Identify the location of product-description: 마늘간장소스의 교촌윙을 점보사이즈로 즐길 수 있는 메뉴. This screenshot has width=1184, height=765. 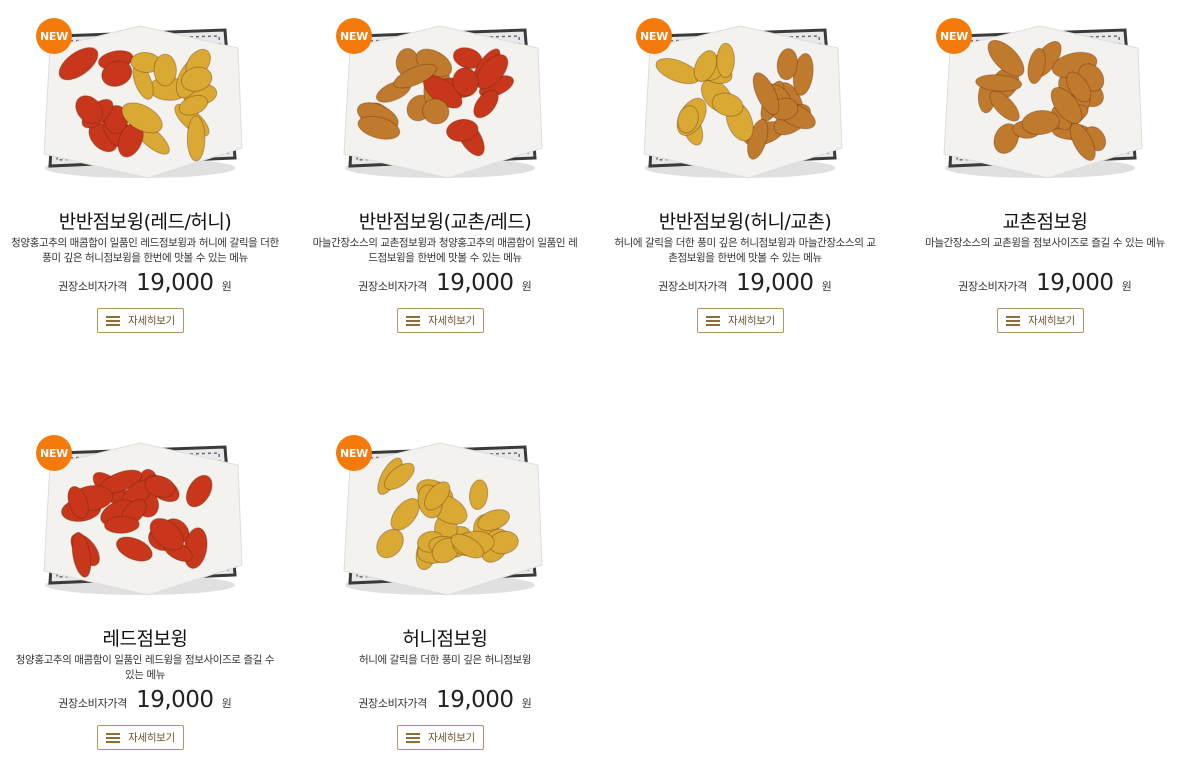
(1045, 243).